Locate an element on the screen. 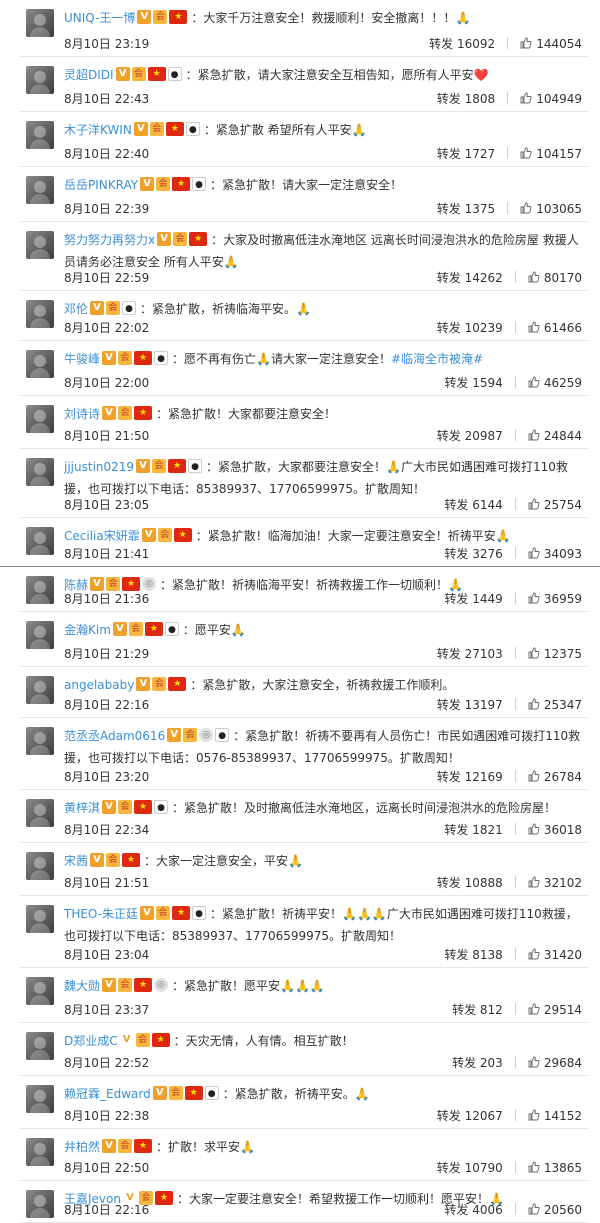 The height and width of the screenshot is (1223, 600). post-timestamp: 8月10日 22:38 is located at coordinates (106, 1116).